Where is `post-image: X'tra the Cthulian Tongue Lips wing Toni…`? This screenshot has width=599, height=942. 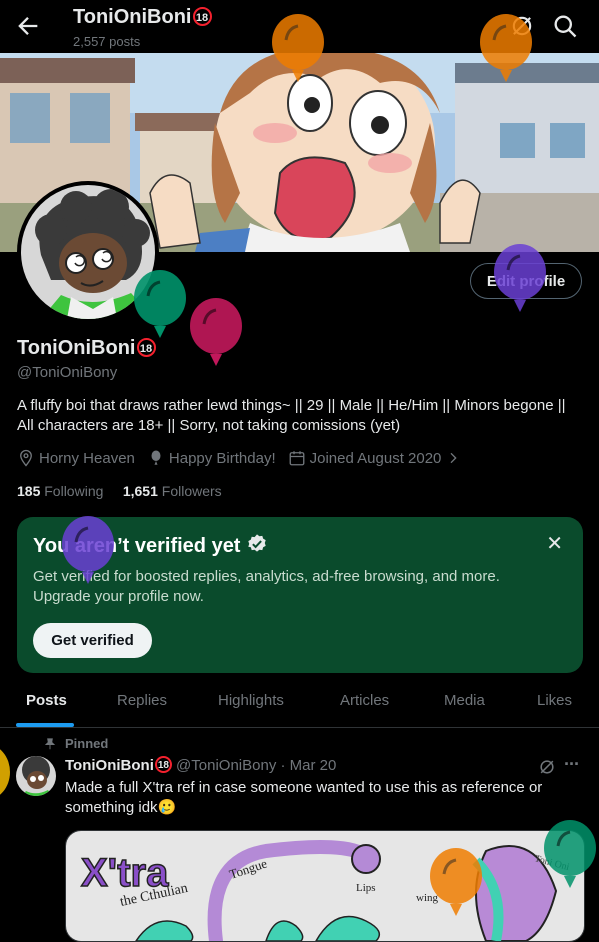
post-image: X'tra the Cthulian Tongue Lips wing Toni… is located at coordinates (325, 886).